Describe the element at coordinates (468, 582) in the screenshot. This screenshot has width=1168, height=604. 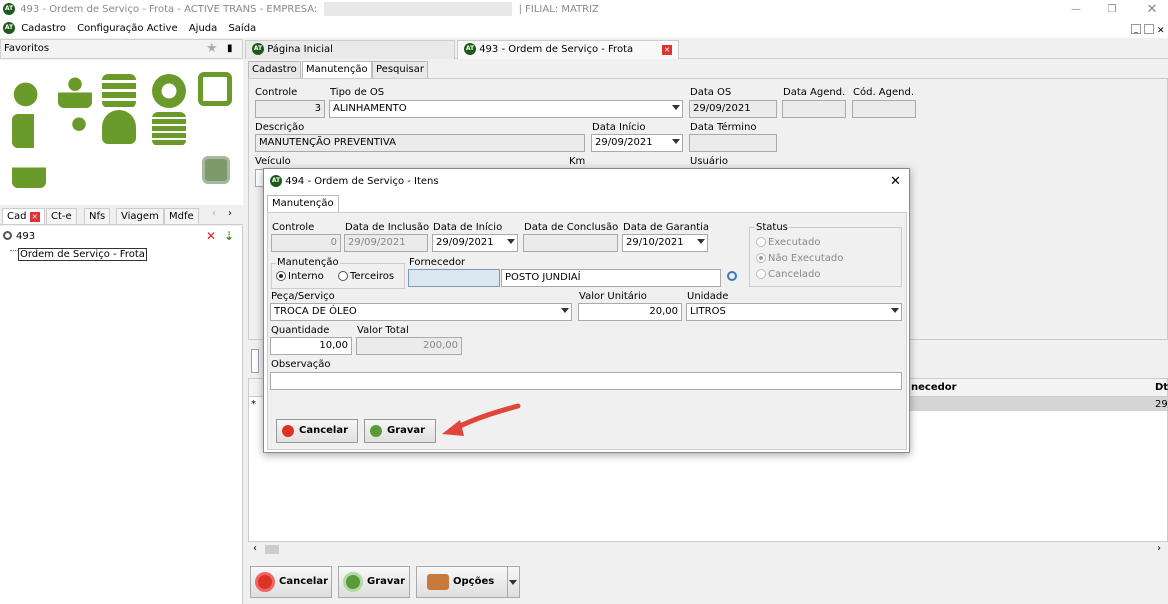
I see `opcoes-button: Opções` at that location.